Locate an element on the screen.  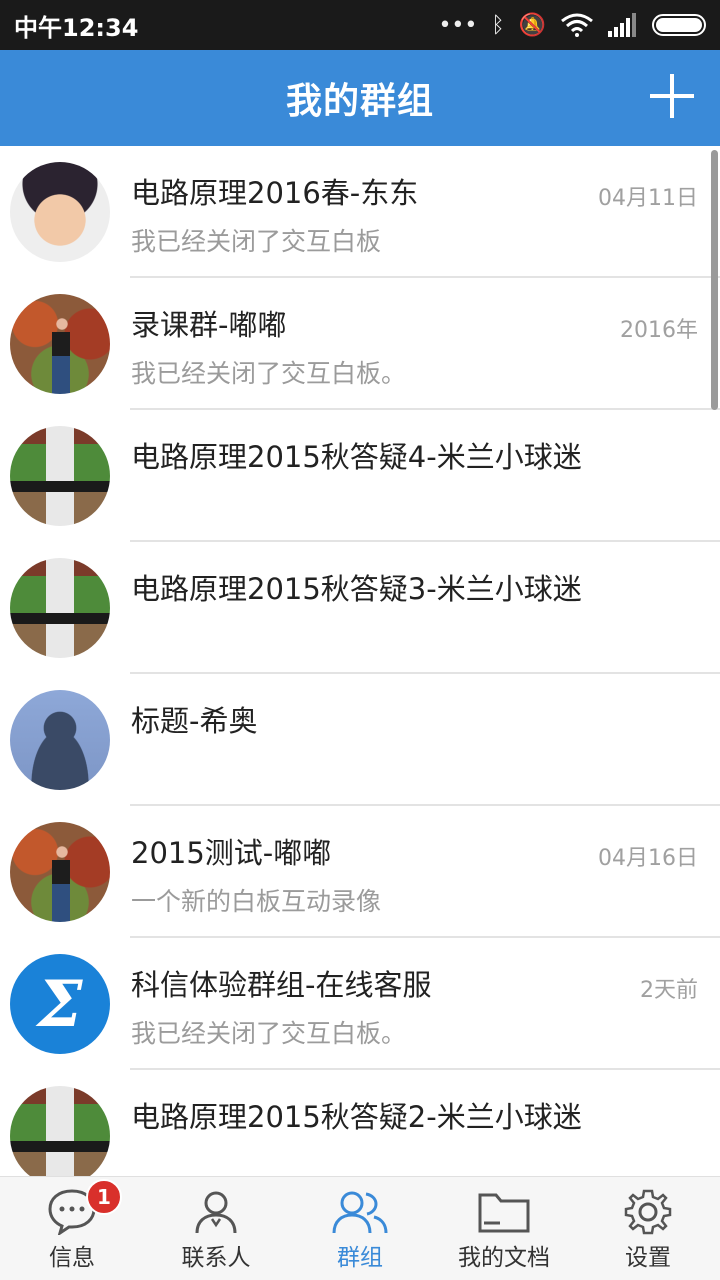
group-row: 电路原理2015秋答疑4-米兰小球迷 is located at coordinates (360, 476).